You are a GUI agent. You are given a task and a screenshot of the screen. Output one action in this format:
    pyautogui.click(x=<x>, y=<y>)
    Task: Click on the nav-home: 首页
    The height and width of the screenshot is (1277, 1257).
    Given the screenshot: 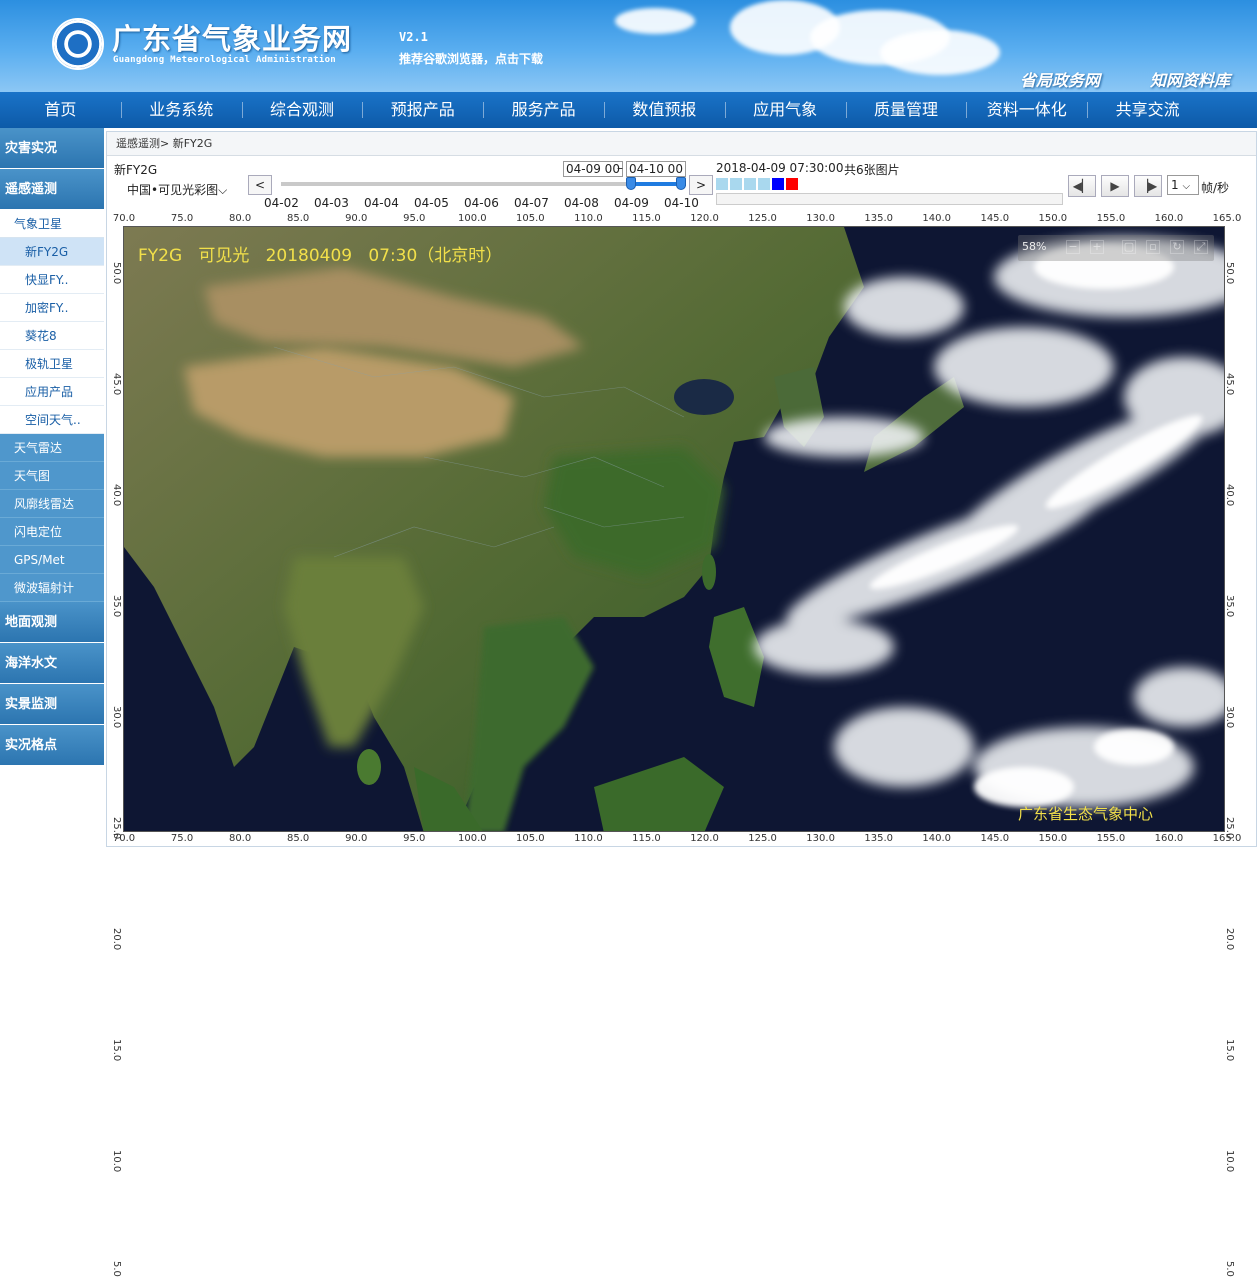 What is the action you would take?
    pyautogui.click(x=60, y=110)
    